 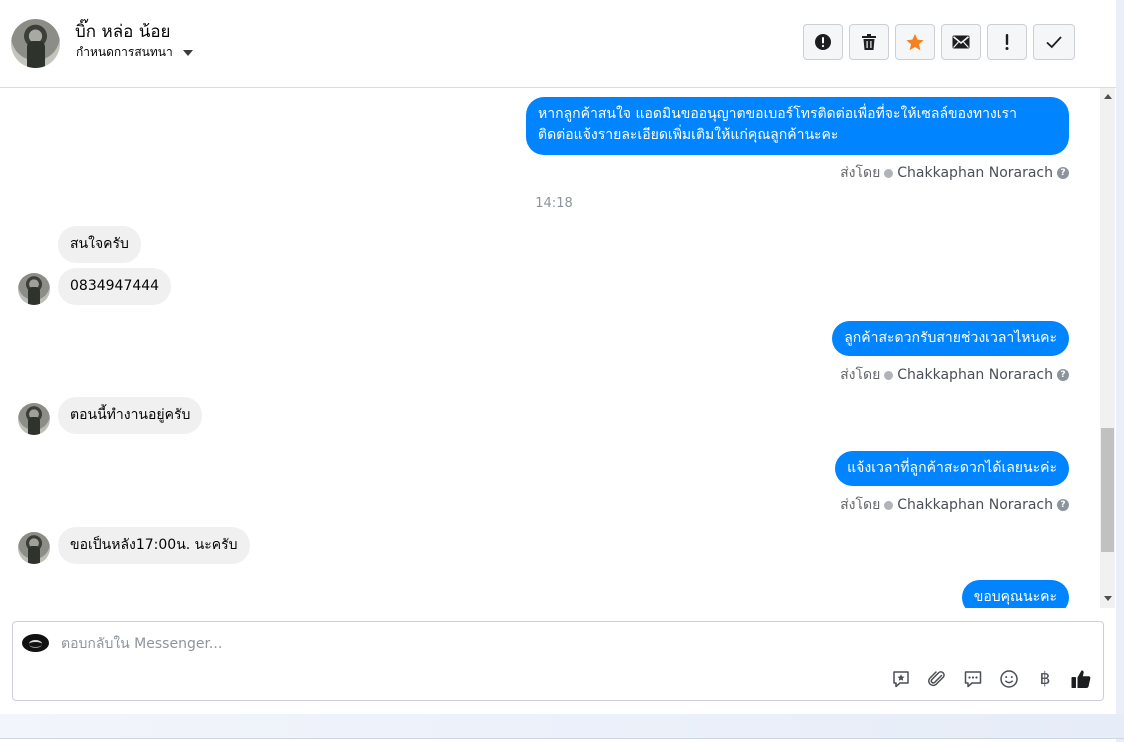 I want to click on message-text: 0834947444, so click(x=115, y=286).